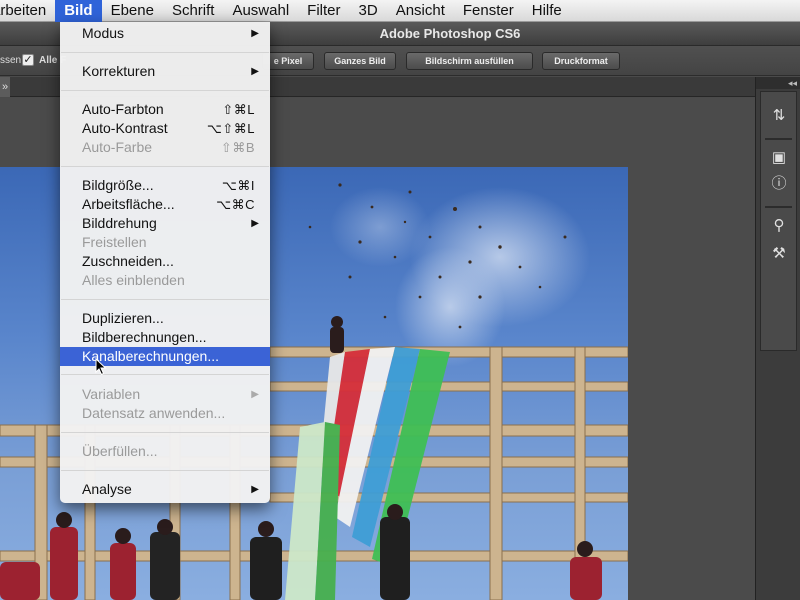 The height and width of the screenshot is (600, 800). I want to click on print-size-button: Druckformat, so click(581, 61).